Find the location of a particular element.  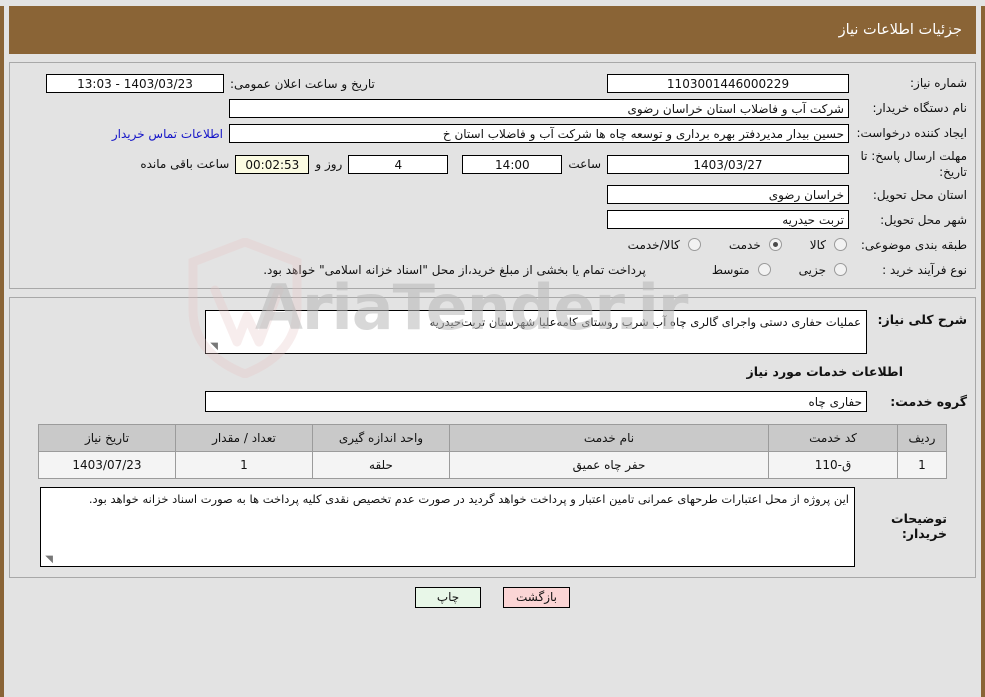

buyer-contact-link: اطلاعات تماس خریدار is located at coordinates (170, 134).